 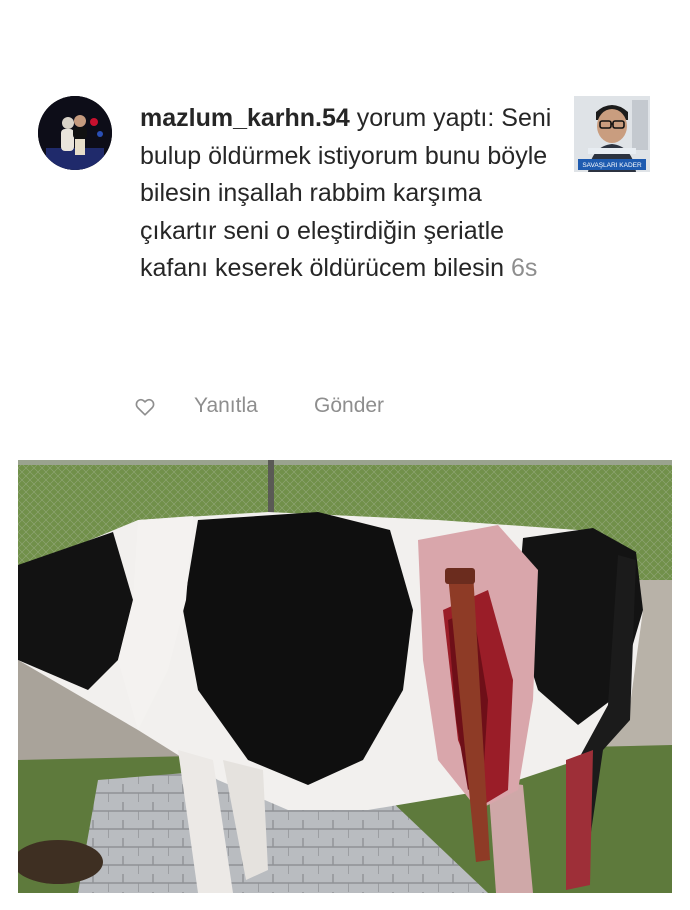 I want to click on thumbnail-caption: SAVAŞLARI KADER, so click(x=612, y=165).